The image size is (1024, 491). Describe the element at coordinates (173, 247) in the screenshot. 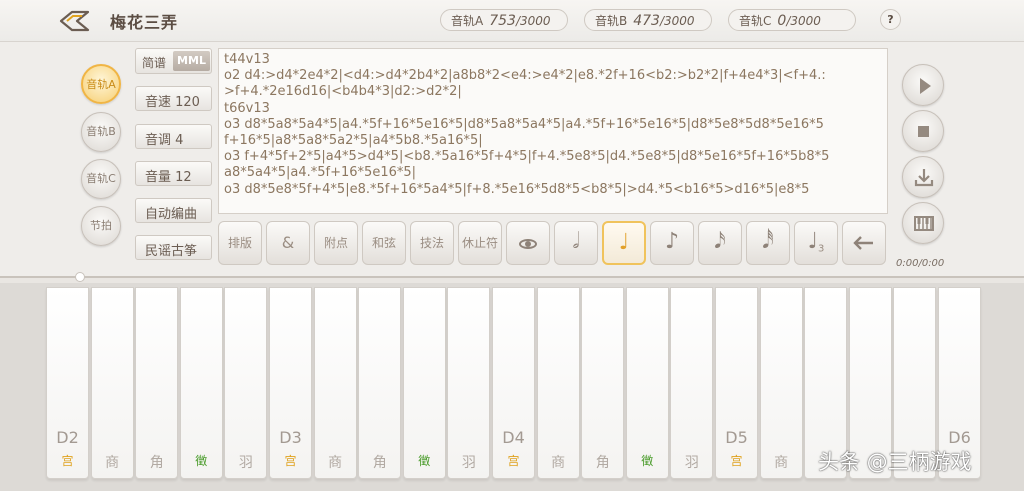

I see `instrument-button: 民谣古筝` at that location.